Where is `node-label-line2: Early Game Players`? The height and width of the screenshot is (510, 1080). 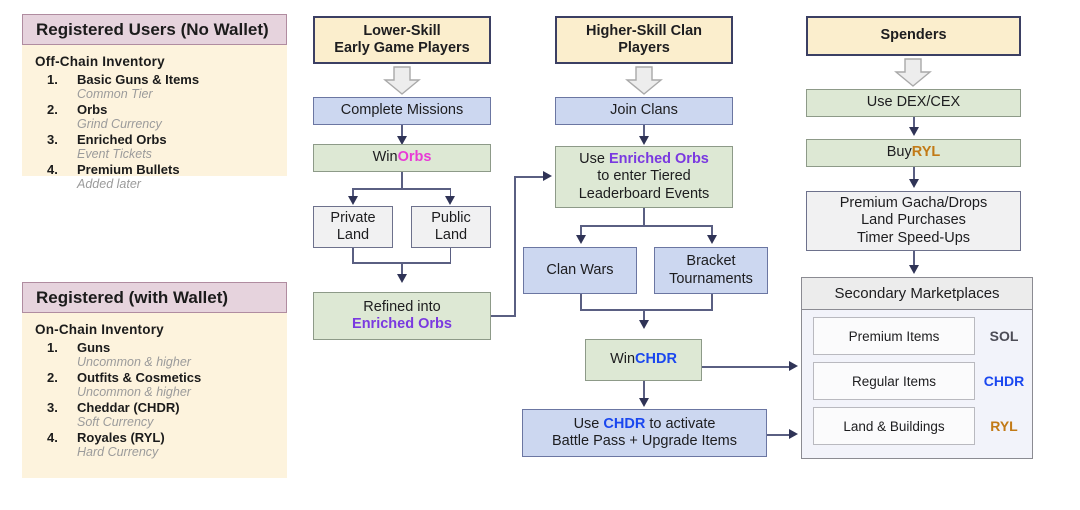
node-label-line2: Early Game Players is located at coordinates (402, 48).